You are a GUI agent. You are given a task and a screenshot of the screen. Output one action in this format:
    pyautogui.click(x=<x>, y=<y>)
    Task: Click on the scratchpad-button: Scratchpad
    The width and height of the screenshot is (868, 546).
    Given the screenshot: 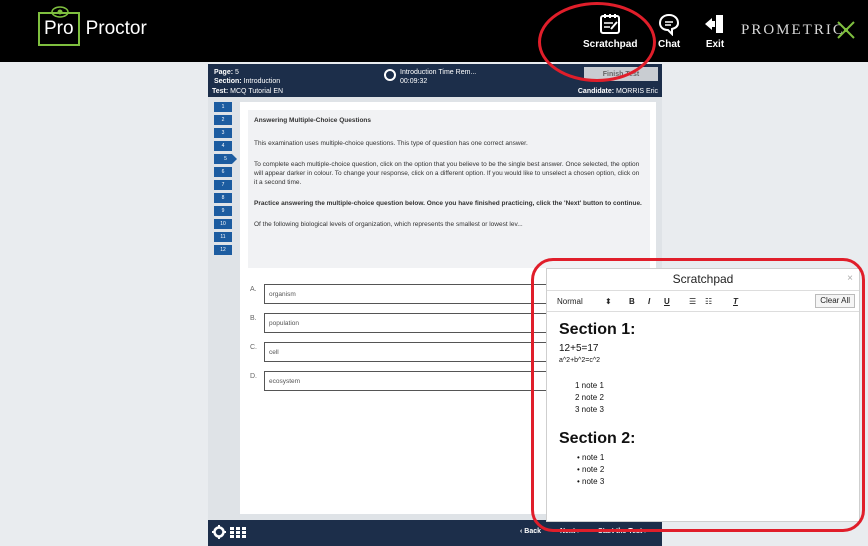 What is the action you would take?
    pyautogui.click(x=610, y=31)
    